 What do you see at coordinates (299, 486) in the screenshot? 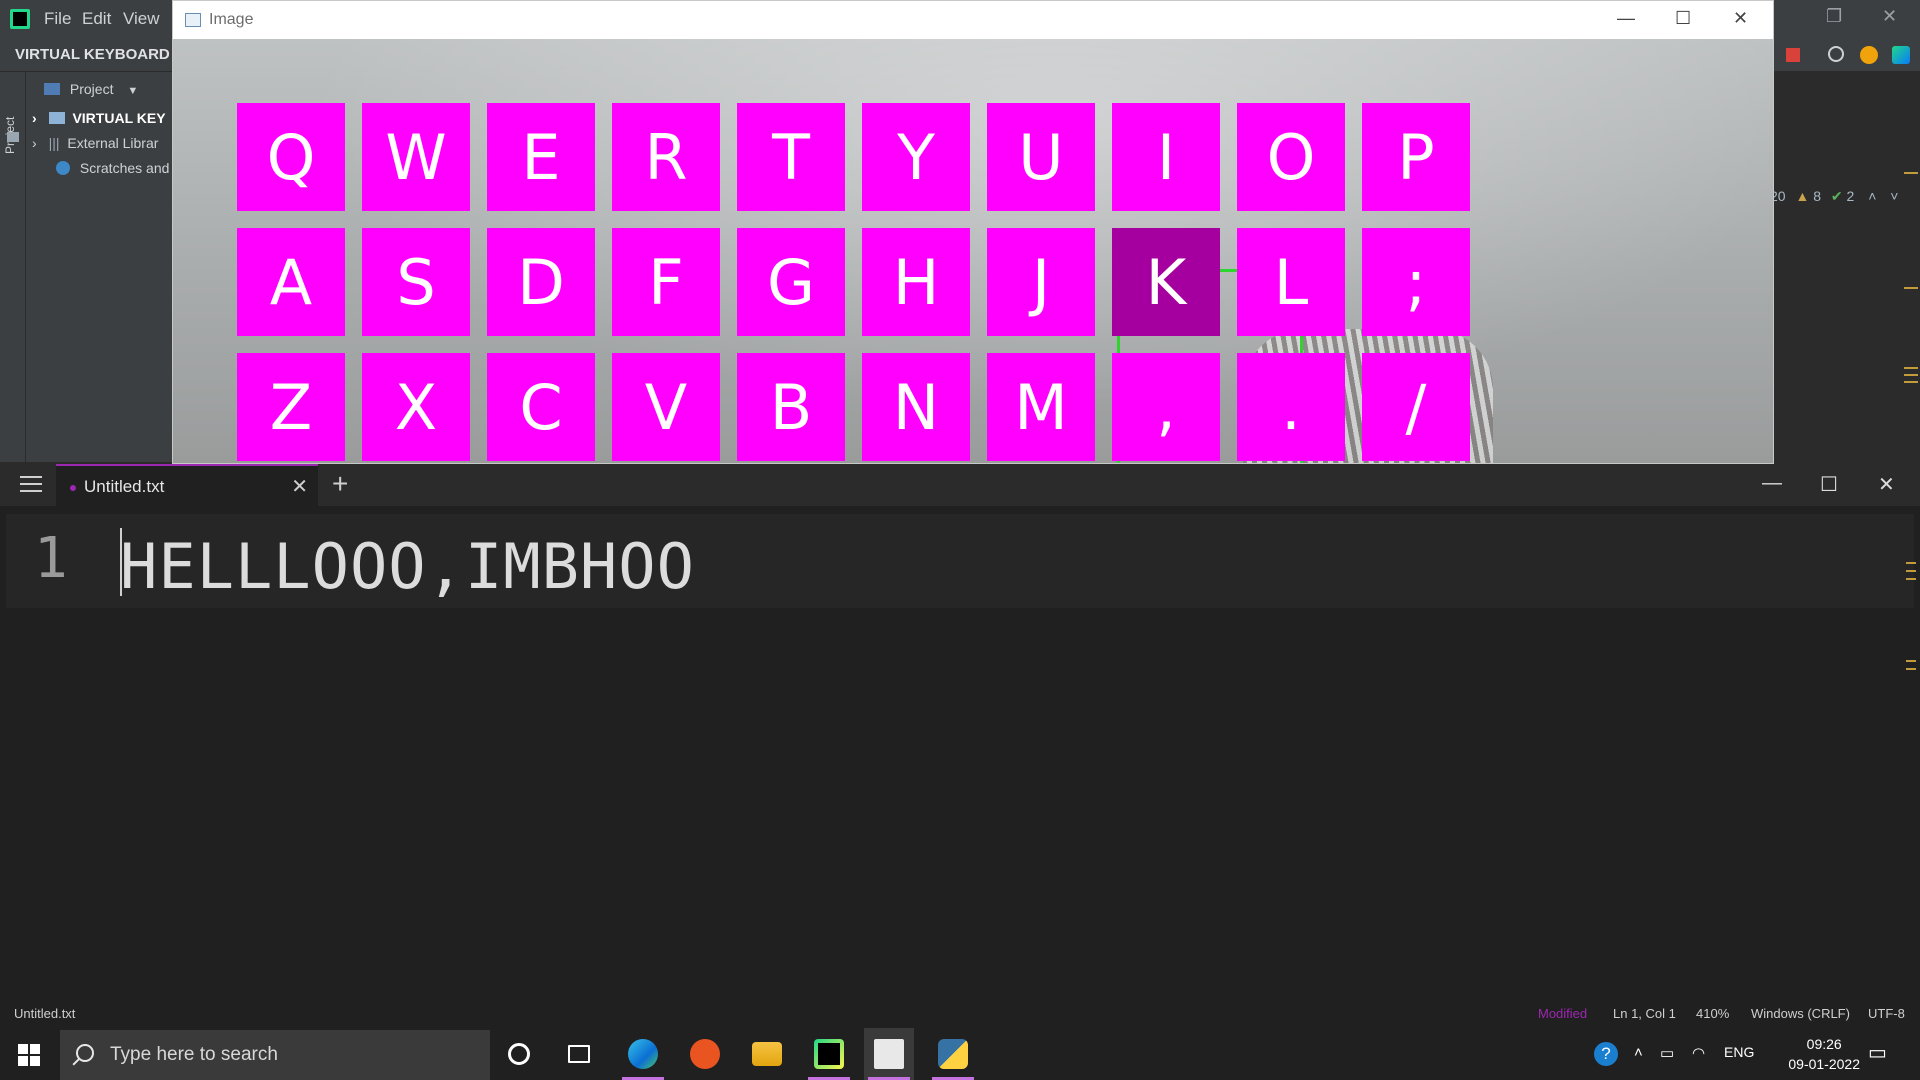
I see `close-tab-icon: ✕` at bounding box center [299, 486].